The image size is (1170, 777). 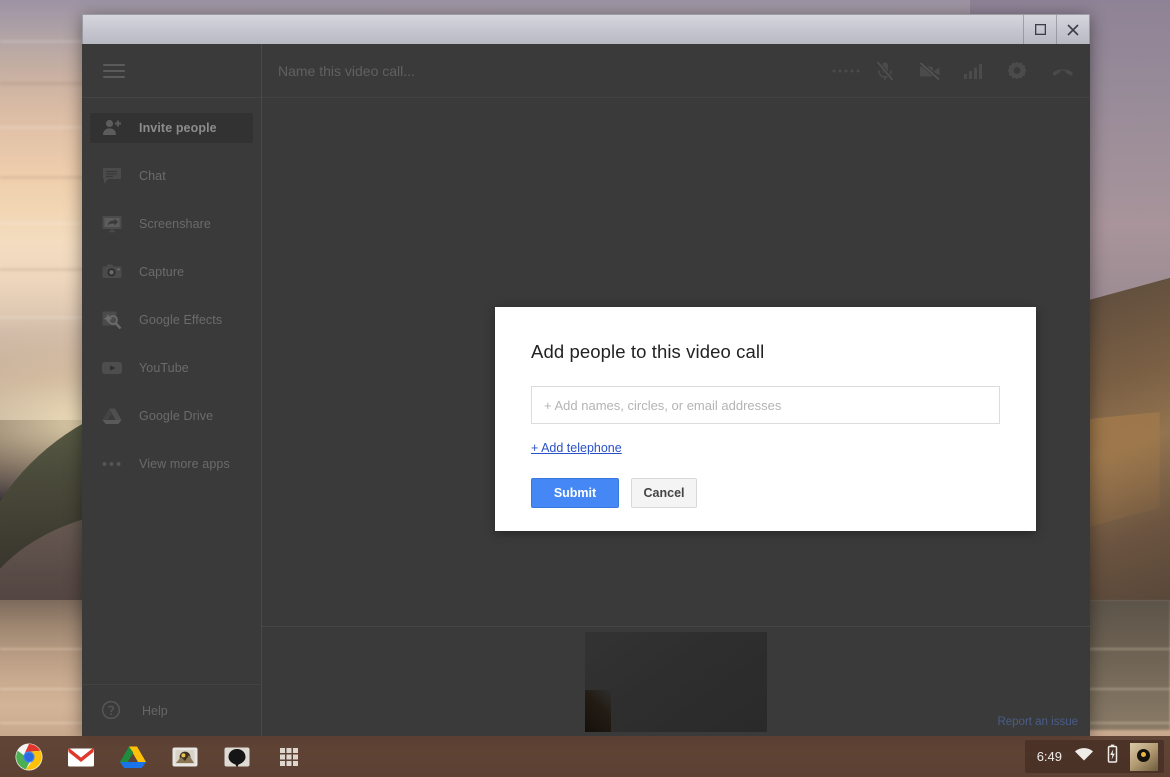 I want to click on sidebar-item-label: Google Drive, so click(x=176, y=416).